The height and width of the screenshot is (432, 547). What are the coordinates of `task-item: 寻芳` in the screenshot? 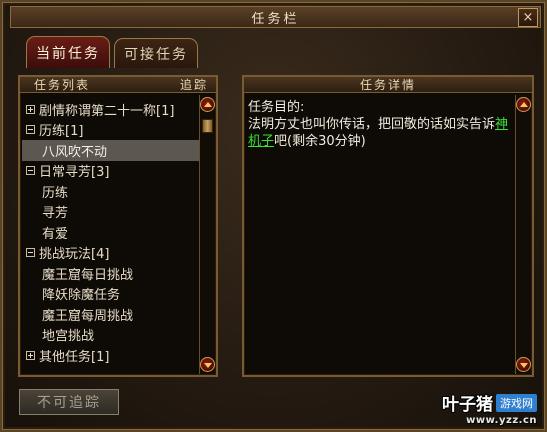 It's located at (119, 212).